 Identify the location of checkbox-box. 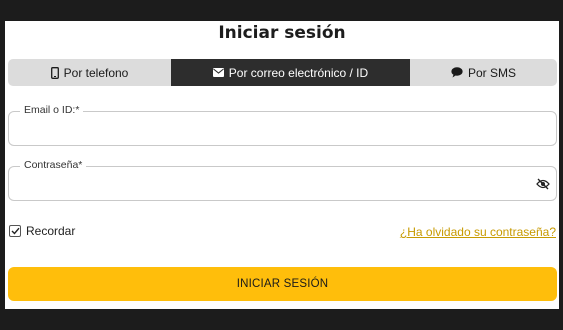
(15, 231).